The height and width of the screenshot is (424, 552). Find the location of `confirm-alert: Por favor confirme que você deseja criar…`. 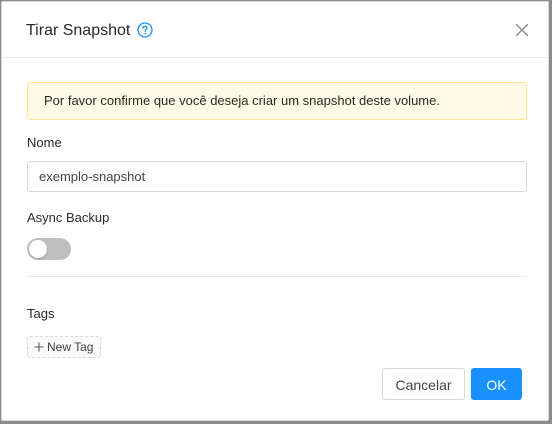

confirm-alert: Por favor confirme que você deseja criar… is located at coordinates (277, 101).